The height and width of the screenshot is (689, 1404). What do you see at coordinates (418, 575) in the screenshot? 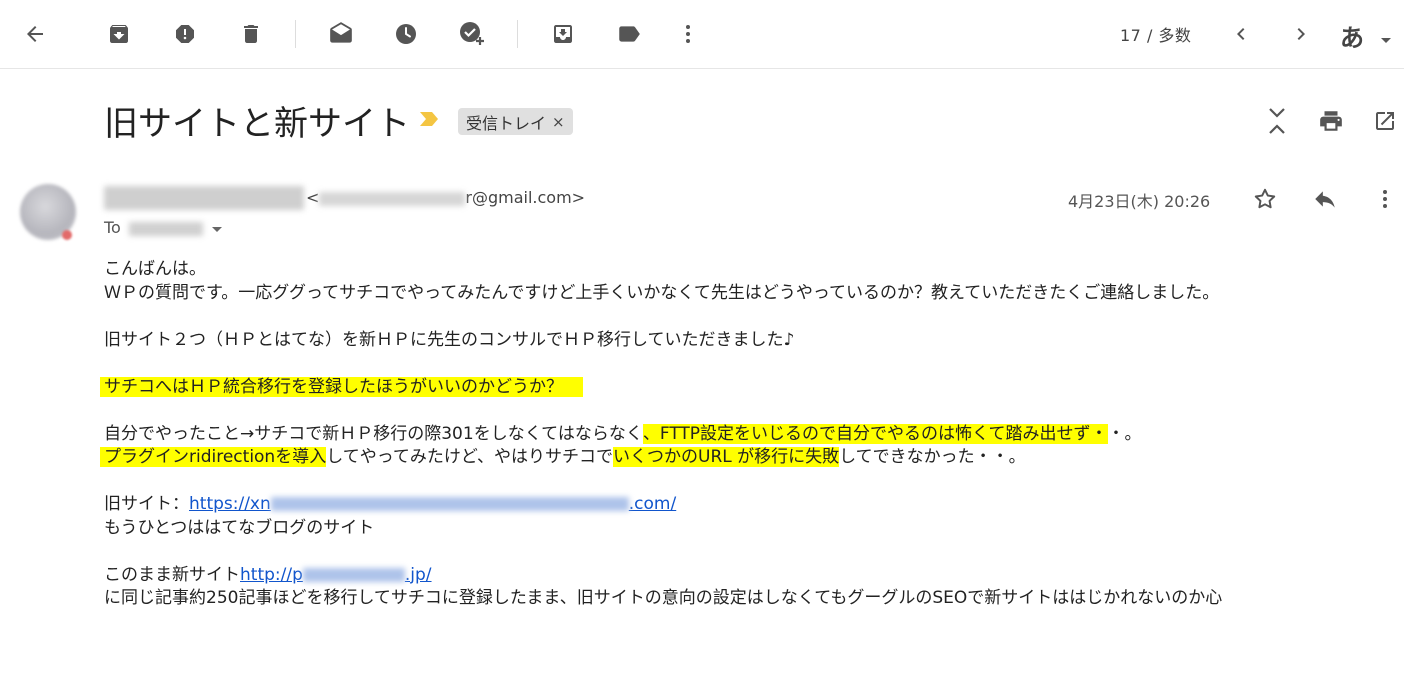
I see `new-site-link-end: .jp/` at bounding box center [418, 575].